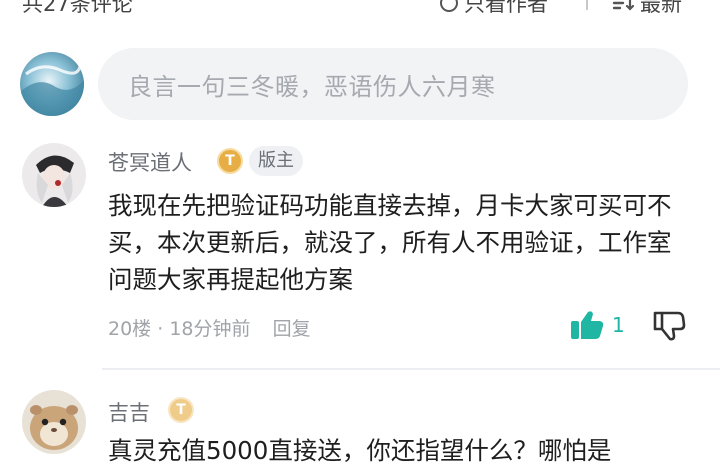 Image resolution: width=720 pixels, height=469 pixels. I want to click on username: 吉吉, so click(129, 412).